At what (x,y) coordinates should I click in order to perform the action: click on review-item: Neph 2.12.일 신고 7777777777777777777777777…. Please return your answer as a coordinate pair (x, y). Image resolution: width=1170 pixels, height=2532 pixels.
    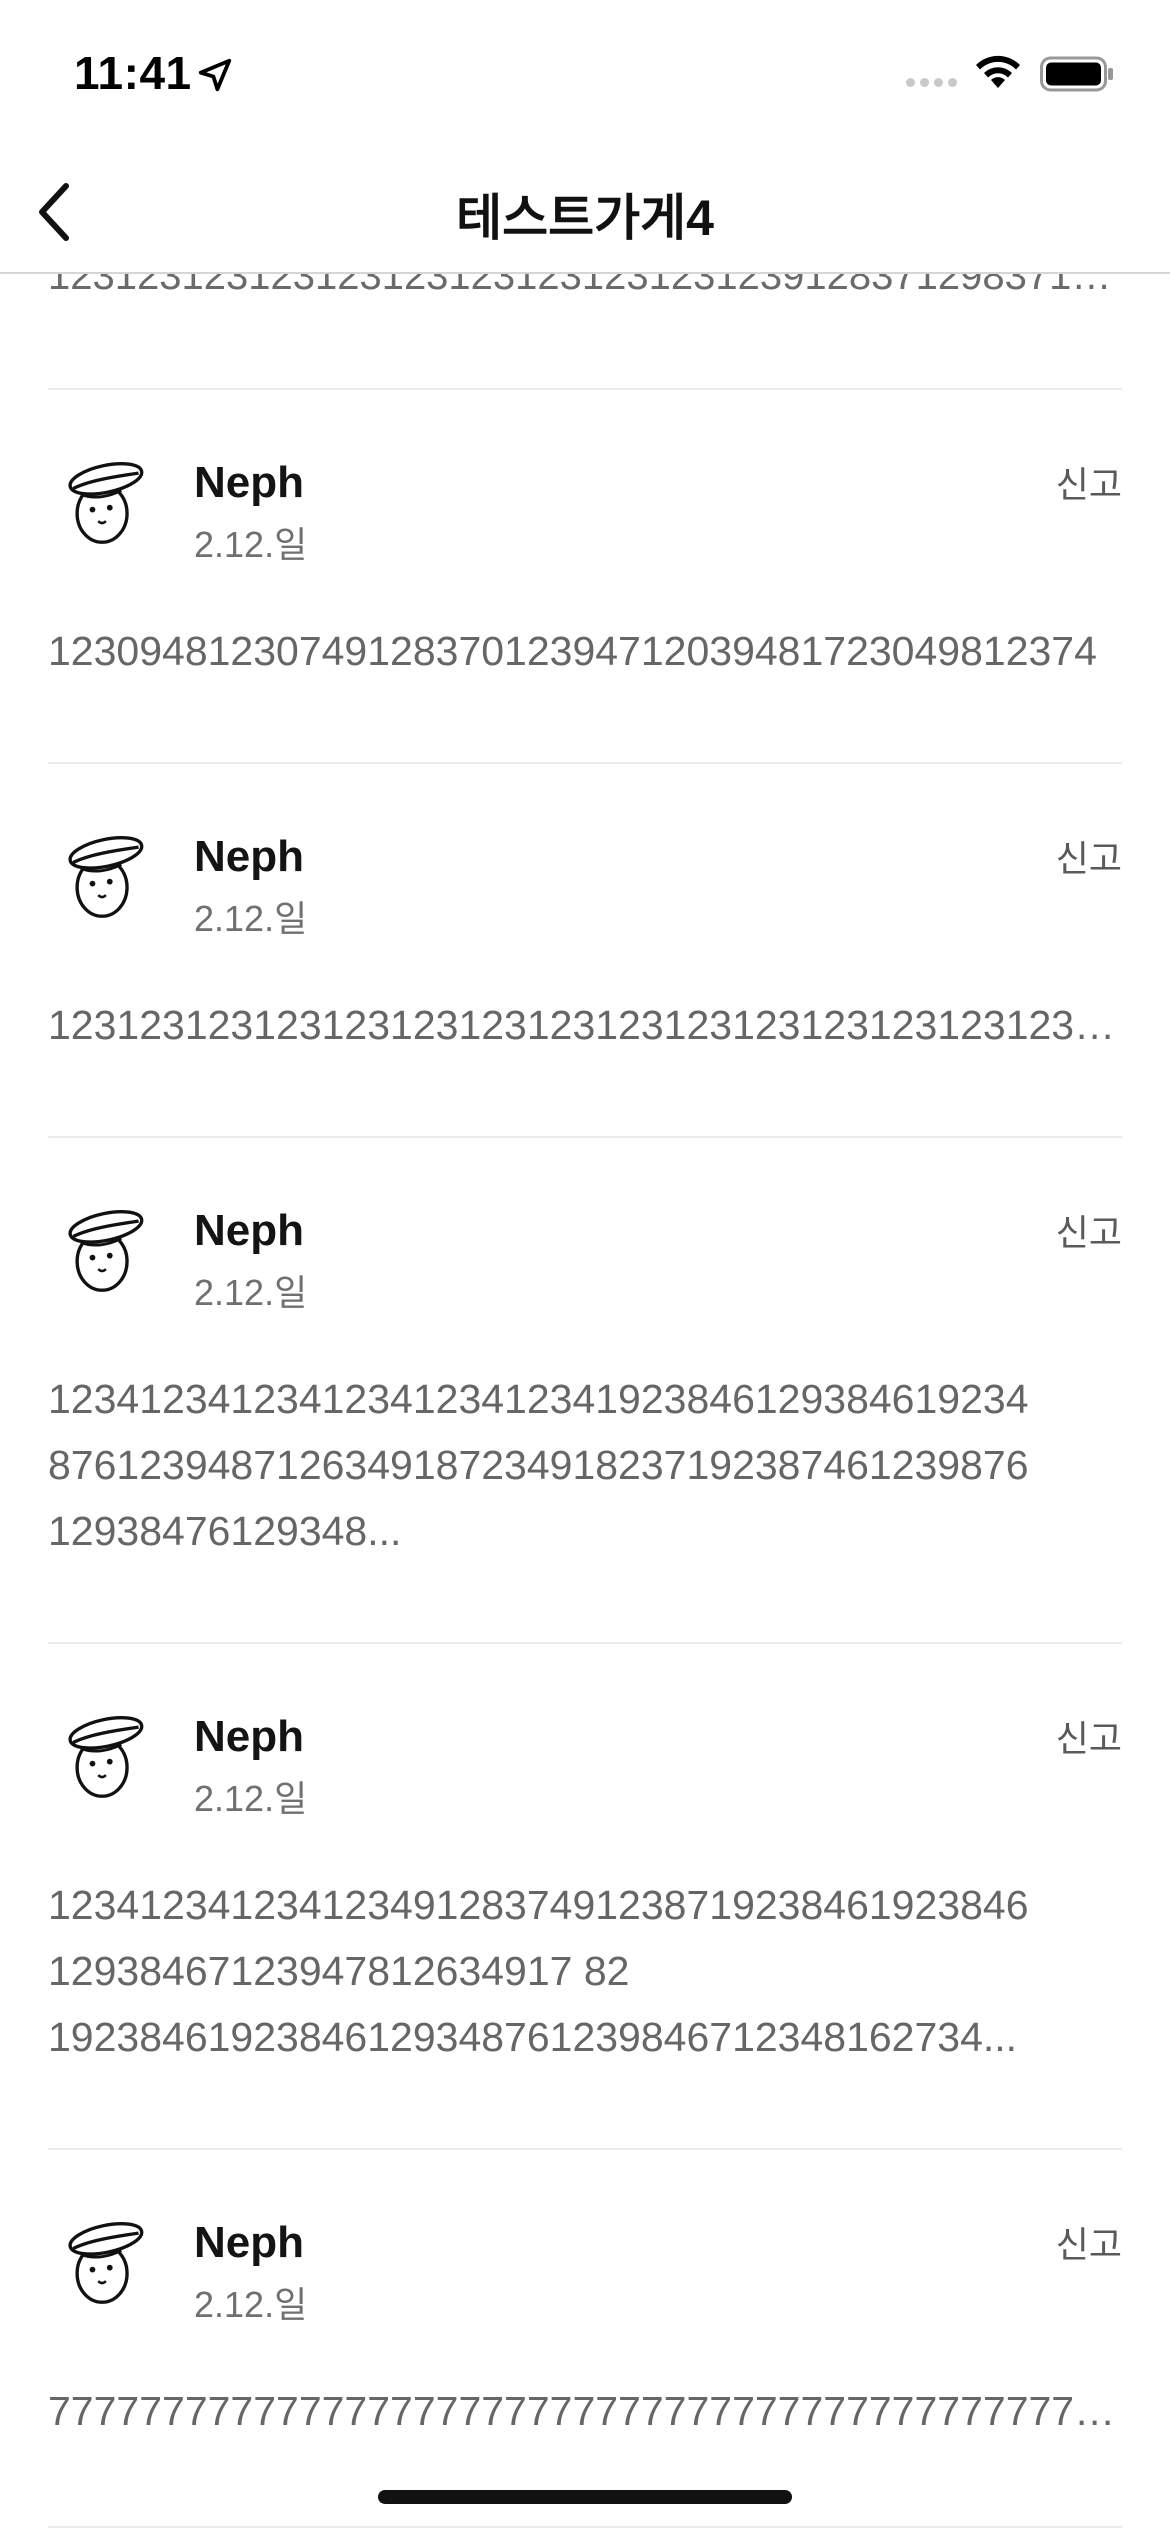
    Looking at the image, I should click on (585, 2332).